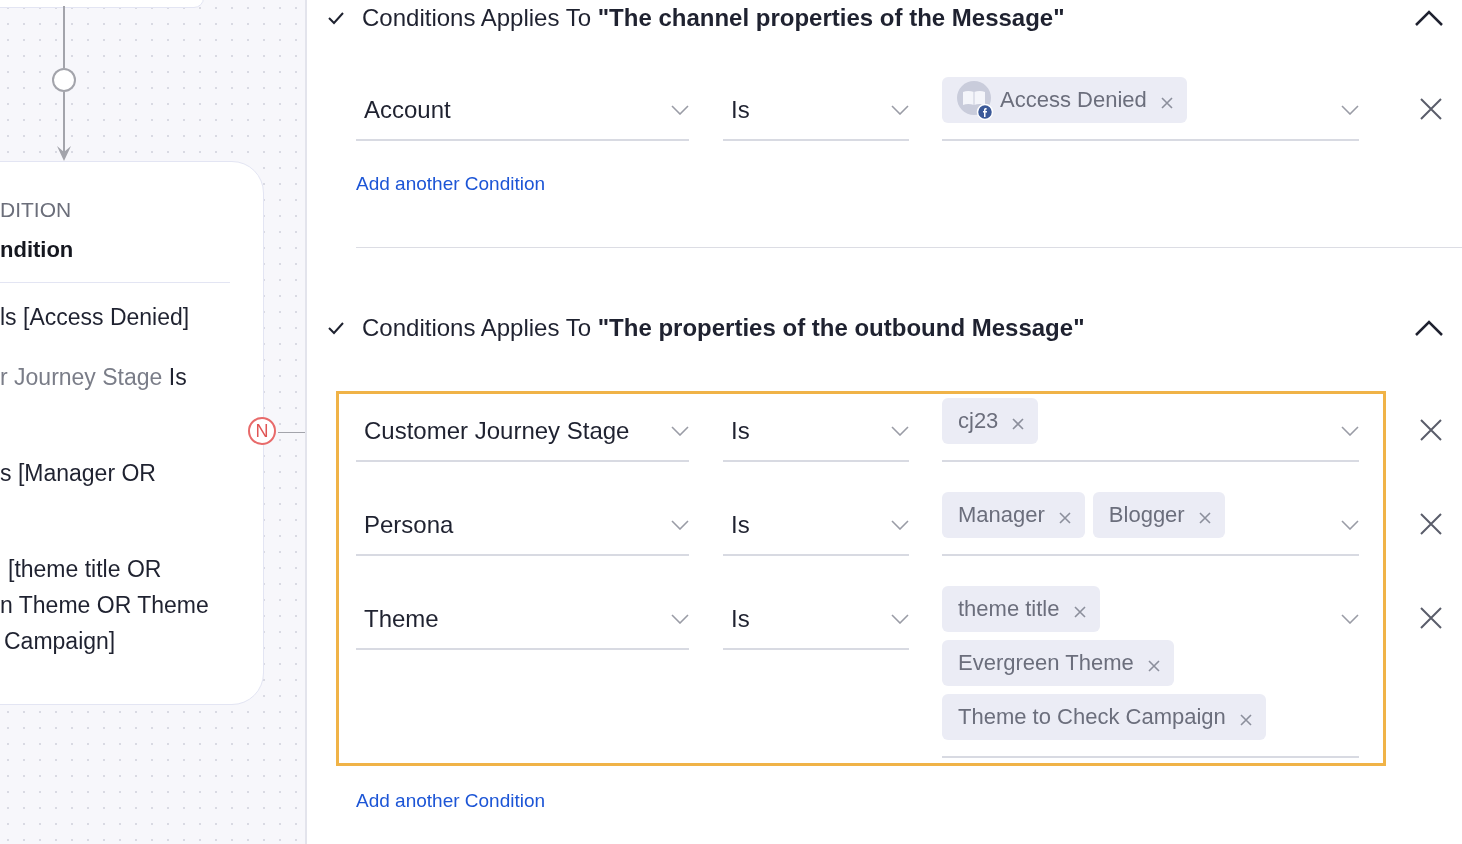  I want to click on node-type-label: DITION, so click(36, 210).